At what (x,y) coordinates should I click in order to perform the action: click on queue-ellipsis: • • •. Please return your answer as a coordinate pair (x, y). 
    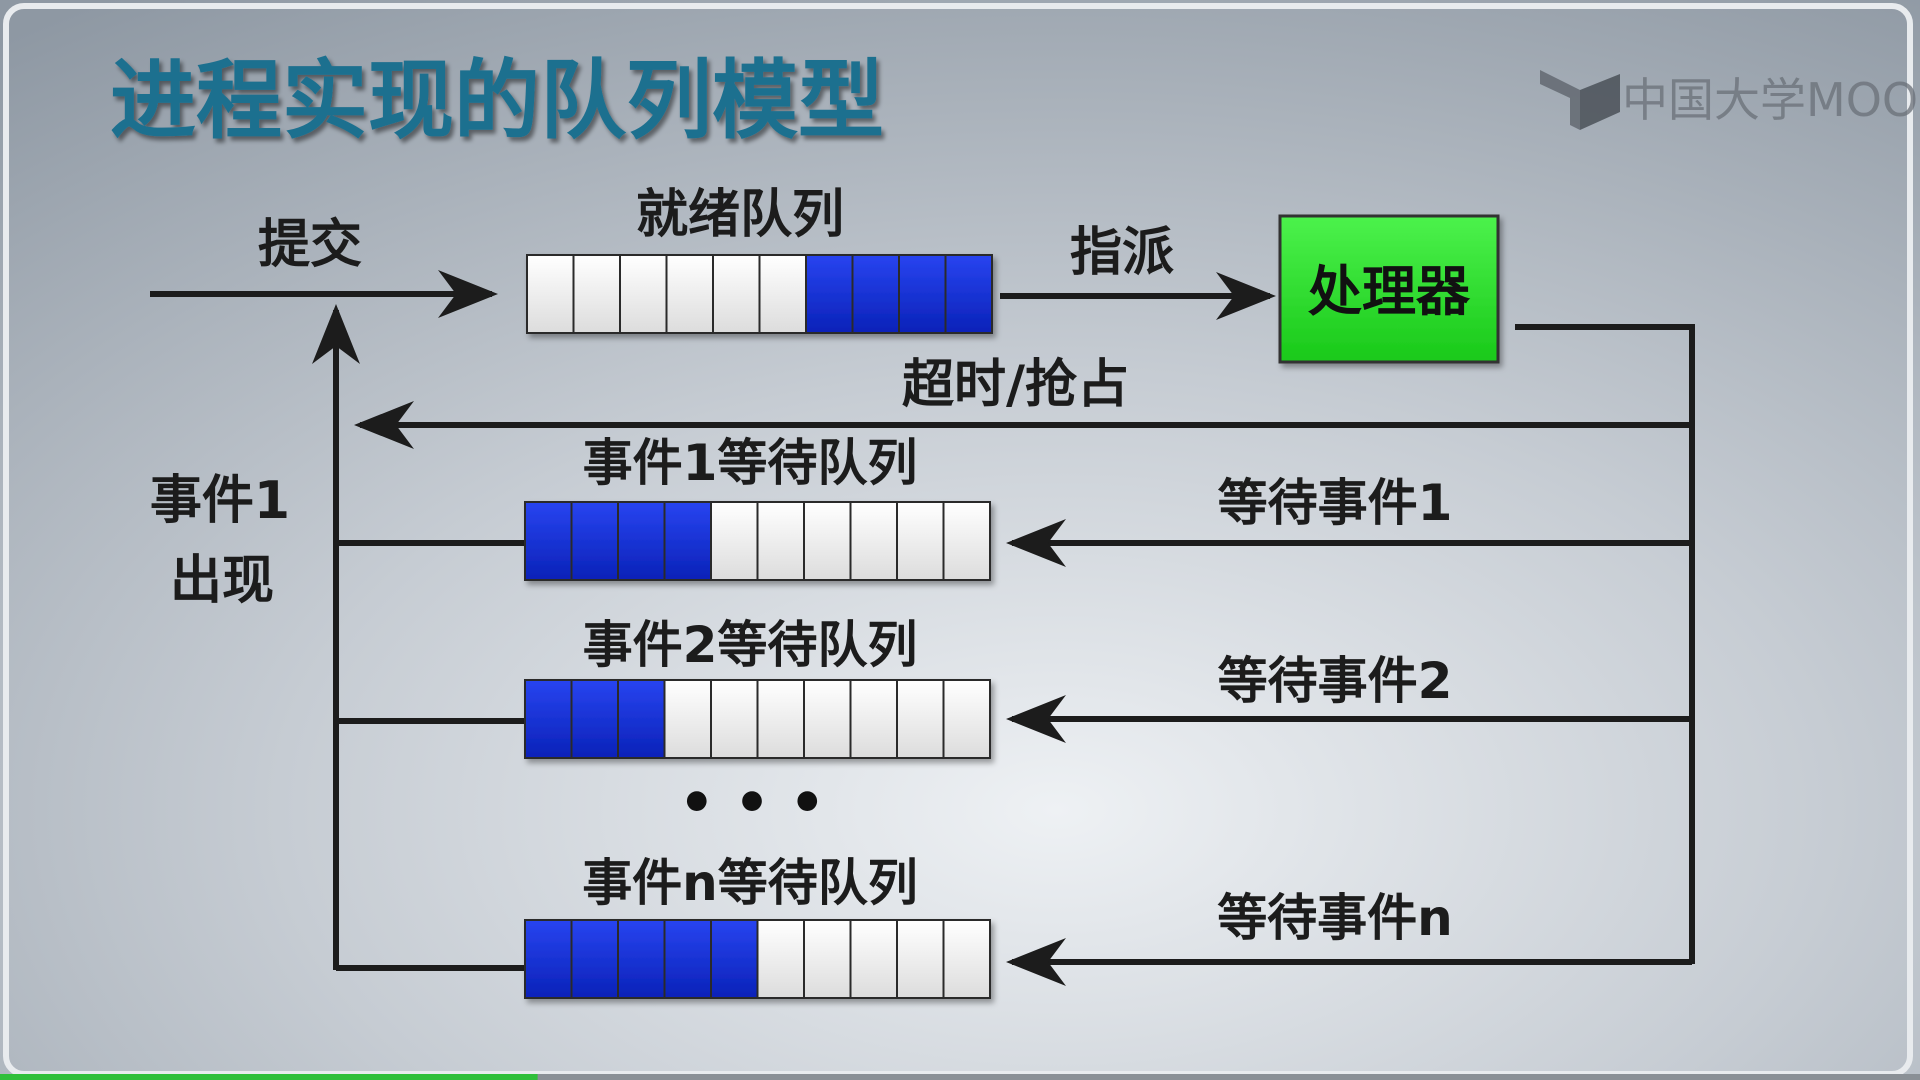
    Looking at the image, I should click on (752, 803).